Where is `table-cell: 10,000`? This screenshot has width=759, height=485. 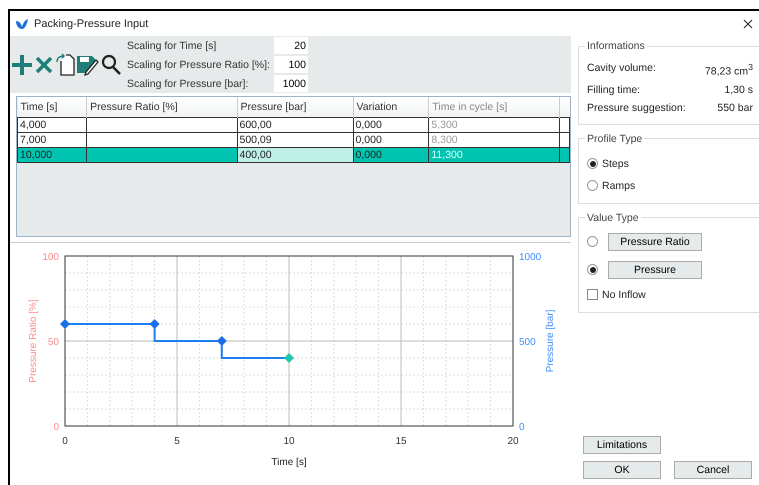
table-cell: 10,000 is located at coordinates (52, 155).